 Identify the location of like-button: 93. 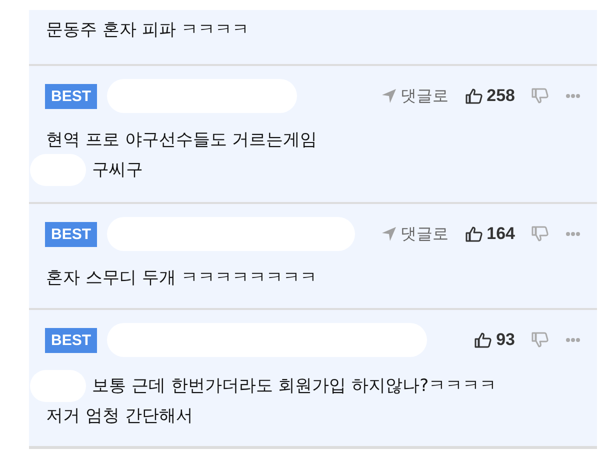
(494, 340).